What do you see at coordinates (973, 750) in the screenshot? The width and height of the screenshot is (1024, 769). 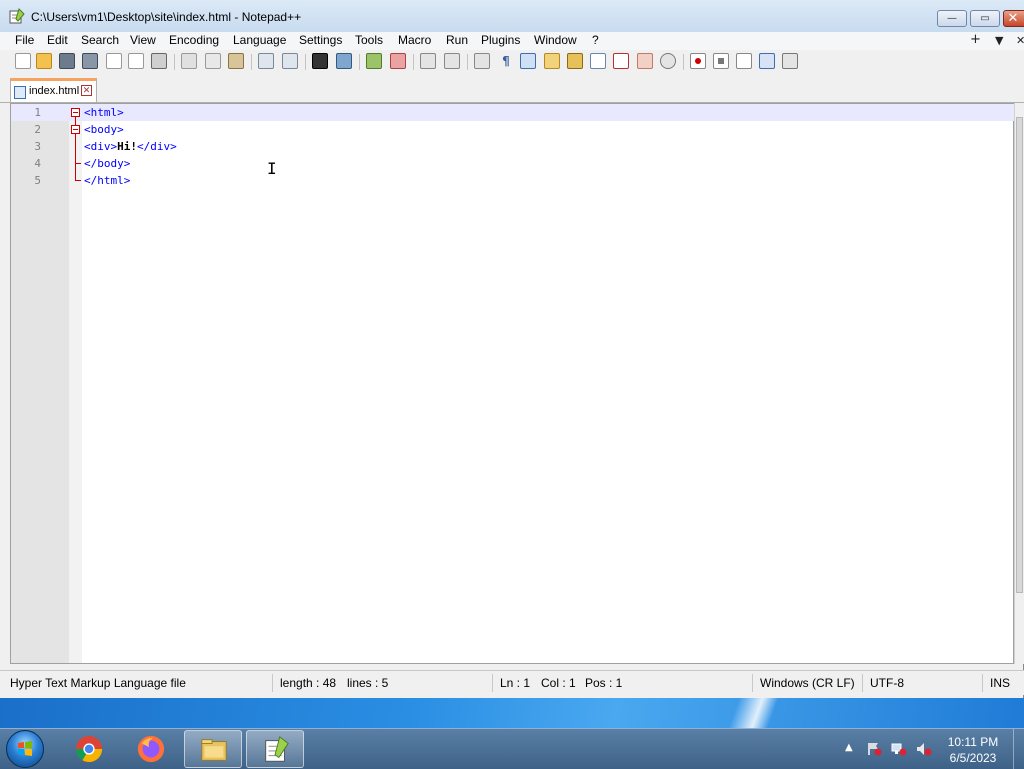 I see `clock: 10:11 PM 6/5/2023` at bounding box center [973, 750].